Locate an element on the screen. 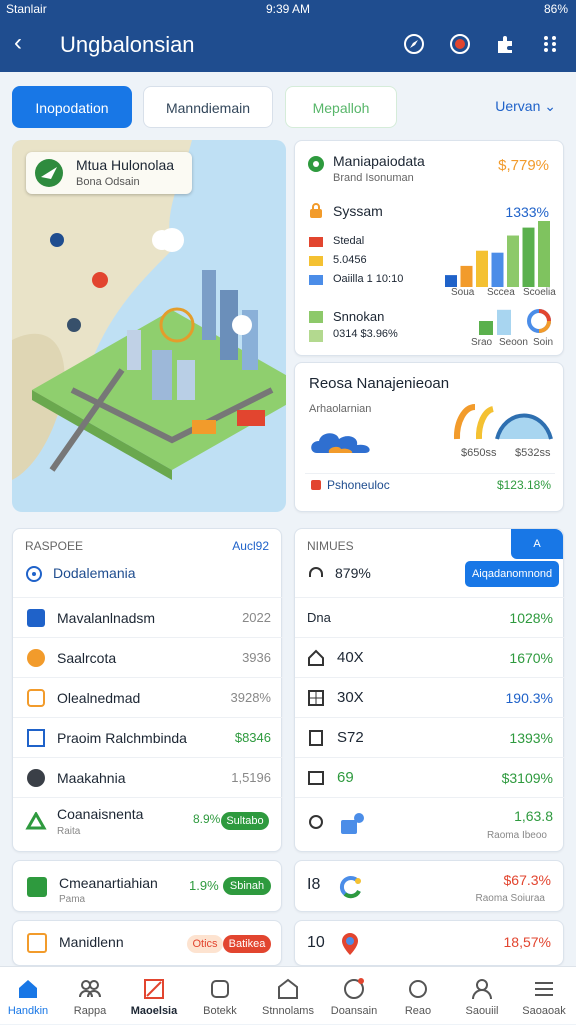 This screenshot has width=576, height=1025. list-item: S72 1393% is located at coordinates (430, 737).